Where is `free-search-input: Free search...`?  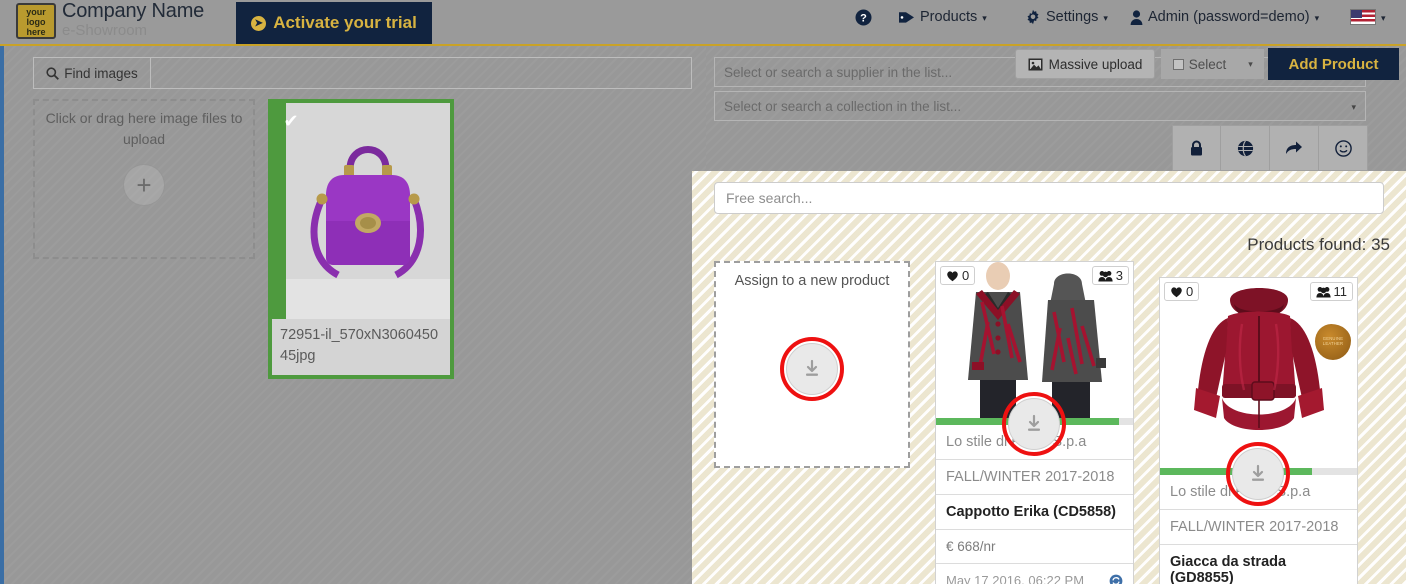 free-search-input: Free search... is located at coordinates (1049, 198).